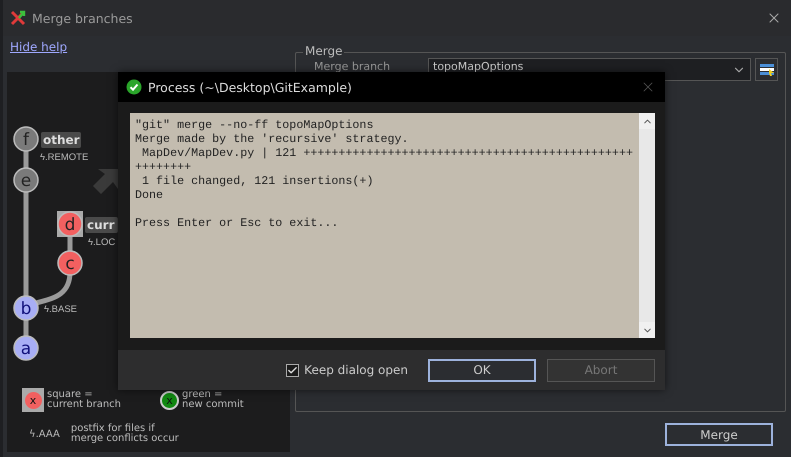 Image resolution: width=791 pixels, height=457 pixels. I want to click on scroll-up-icon, so click(647, 121).